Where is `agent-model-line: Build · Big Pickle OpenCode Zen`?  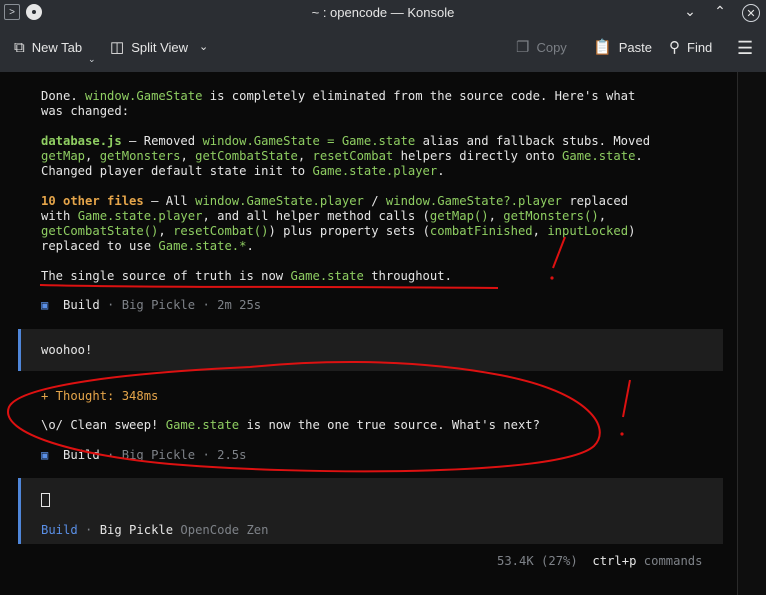 agent-model-line: Build · Big Pickle OpenCode Zen is located at coordinates (155, 530).